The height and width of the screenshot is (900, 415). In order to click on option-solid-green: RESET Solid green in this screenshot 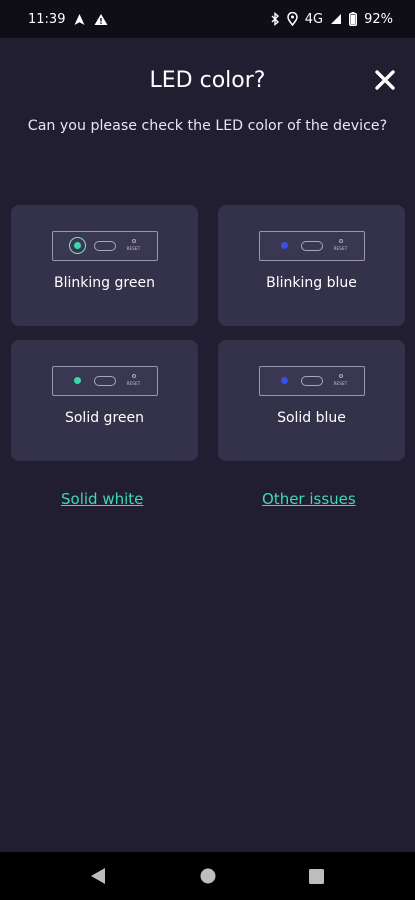, I will do `click(104, 400)`.